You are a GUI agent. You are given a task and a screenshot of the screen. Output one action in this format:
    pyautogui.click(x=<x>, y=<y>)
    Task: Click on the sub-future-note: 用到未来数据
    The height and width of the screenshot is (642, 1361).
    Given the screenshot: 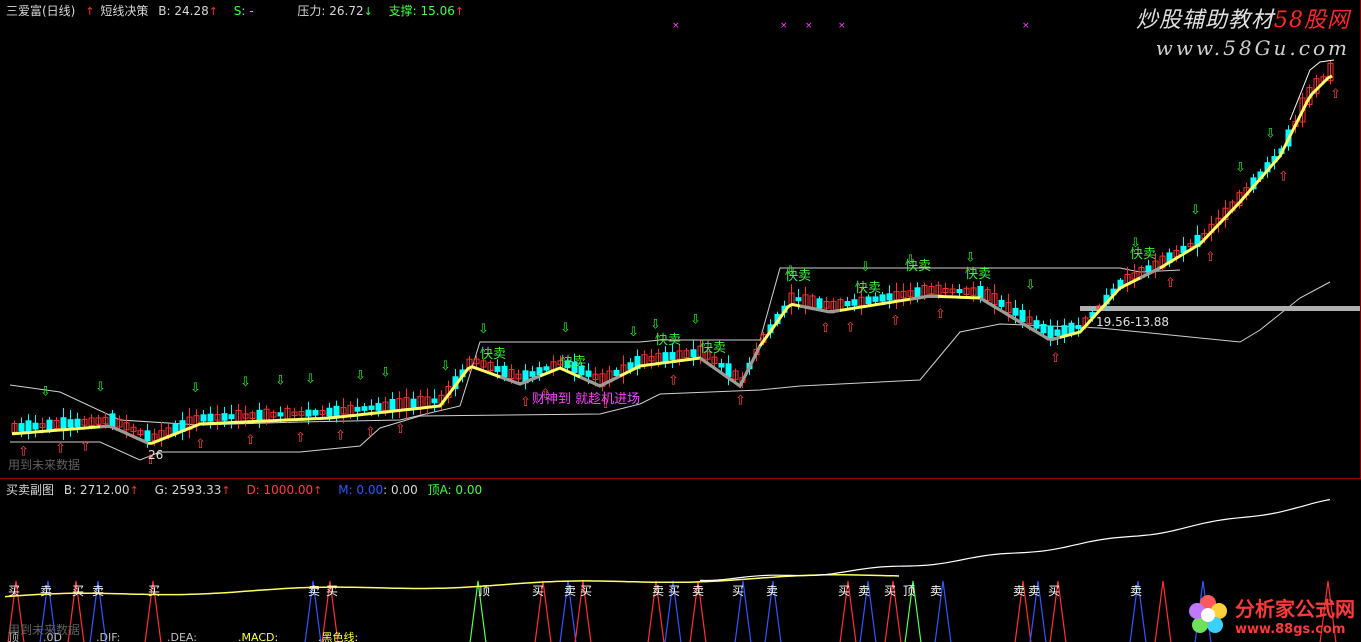 What is the action you would take?
    pyautogui.click(x=44, y=630)
    